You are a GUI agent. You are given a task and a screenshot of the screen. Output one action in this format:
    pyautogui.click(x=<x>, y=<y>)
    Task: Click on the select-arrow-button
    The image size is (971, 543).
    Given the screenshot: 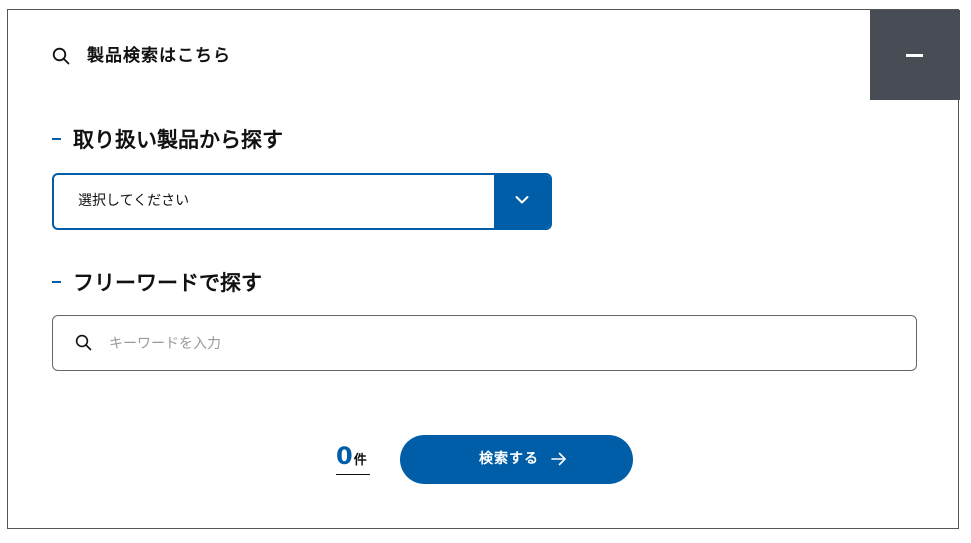 What is the action you would take?
    pyautogui.click(x=522, y=201)
    